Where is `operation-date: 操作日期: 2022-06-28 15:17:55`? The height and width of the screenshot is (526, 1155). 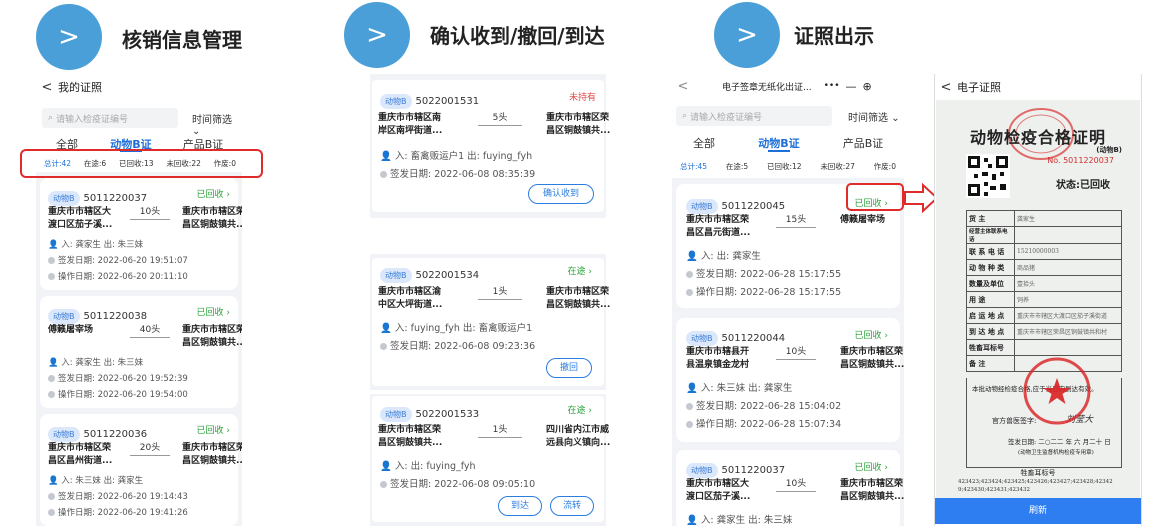
operation-date: 操作日期: 2022-06-28 15:17:55 is located at coordinates (763, 291).